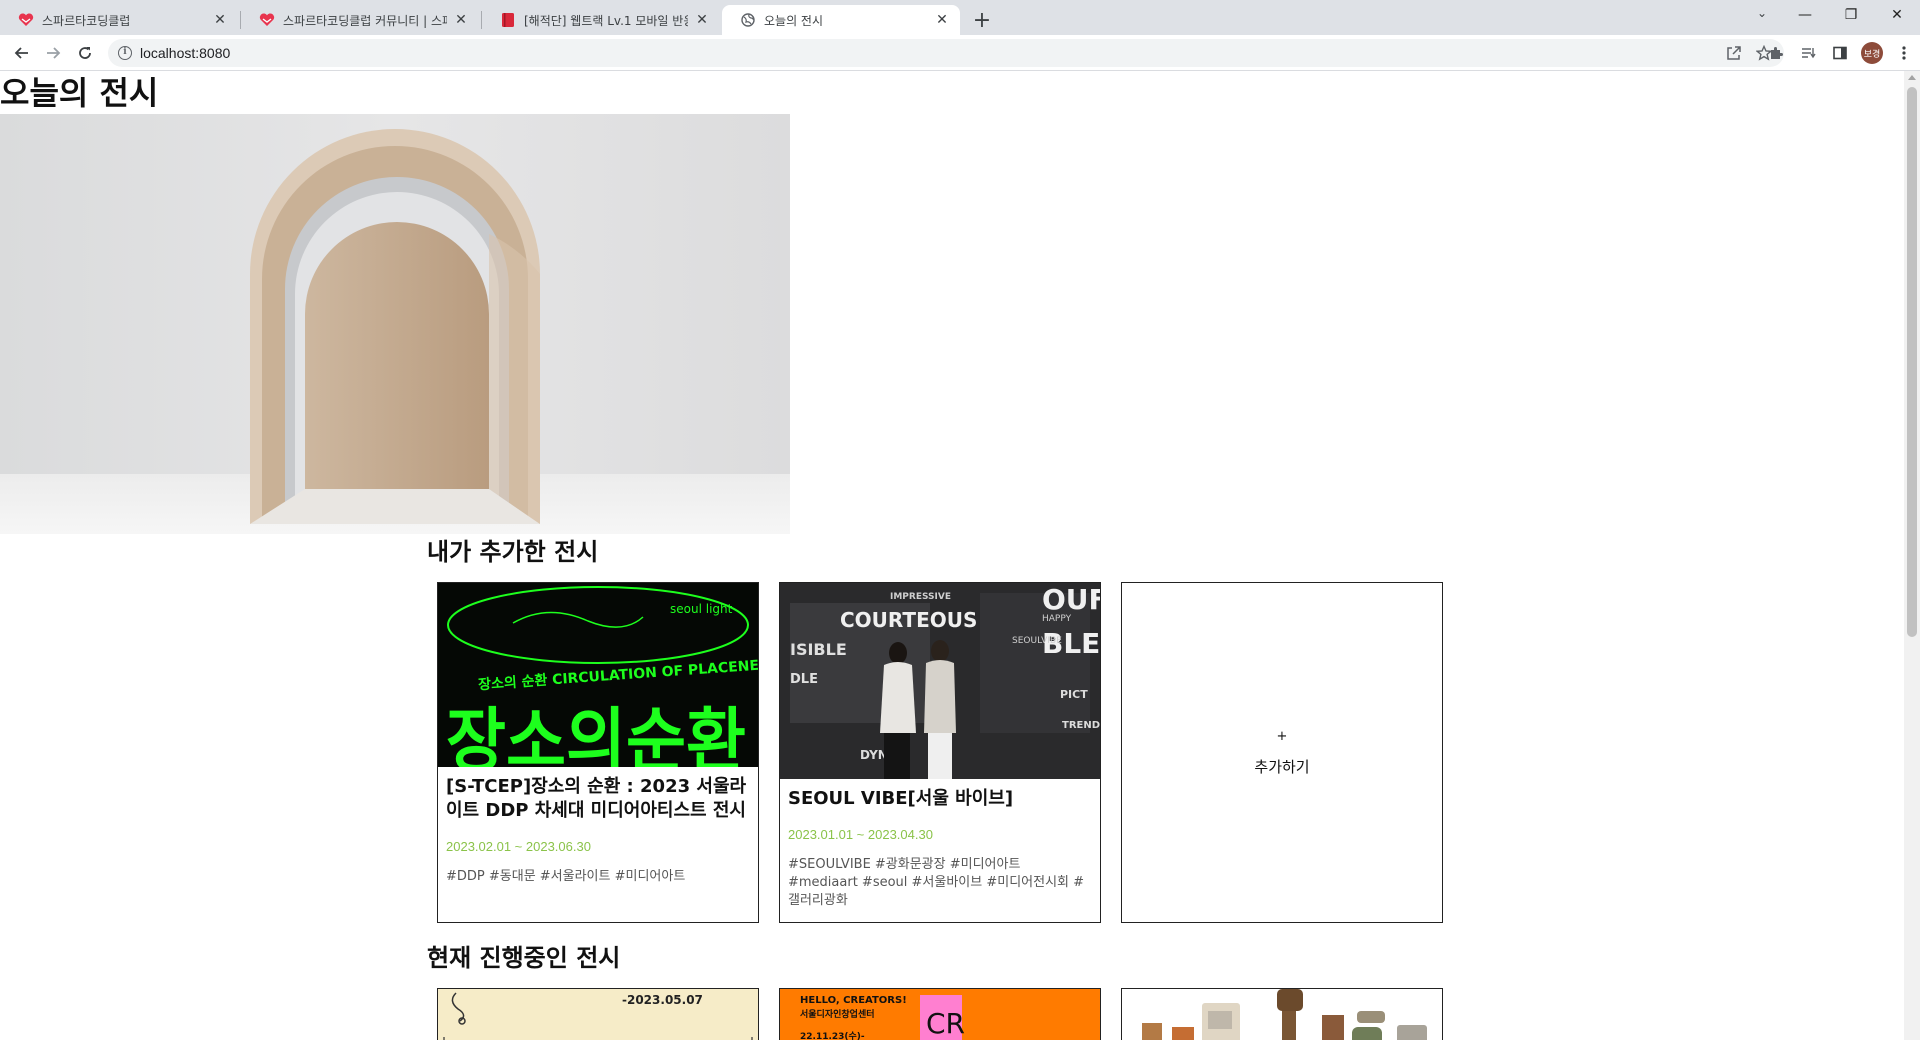  Describe the element at coordinates (566, 876) in the screenshot. I see `exhibition-tags: #DDP #동대문 #서울라이트 #미디어아트` at that location.